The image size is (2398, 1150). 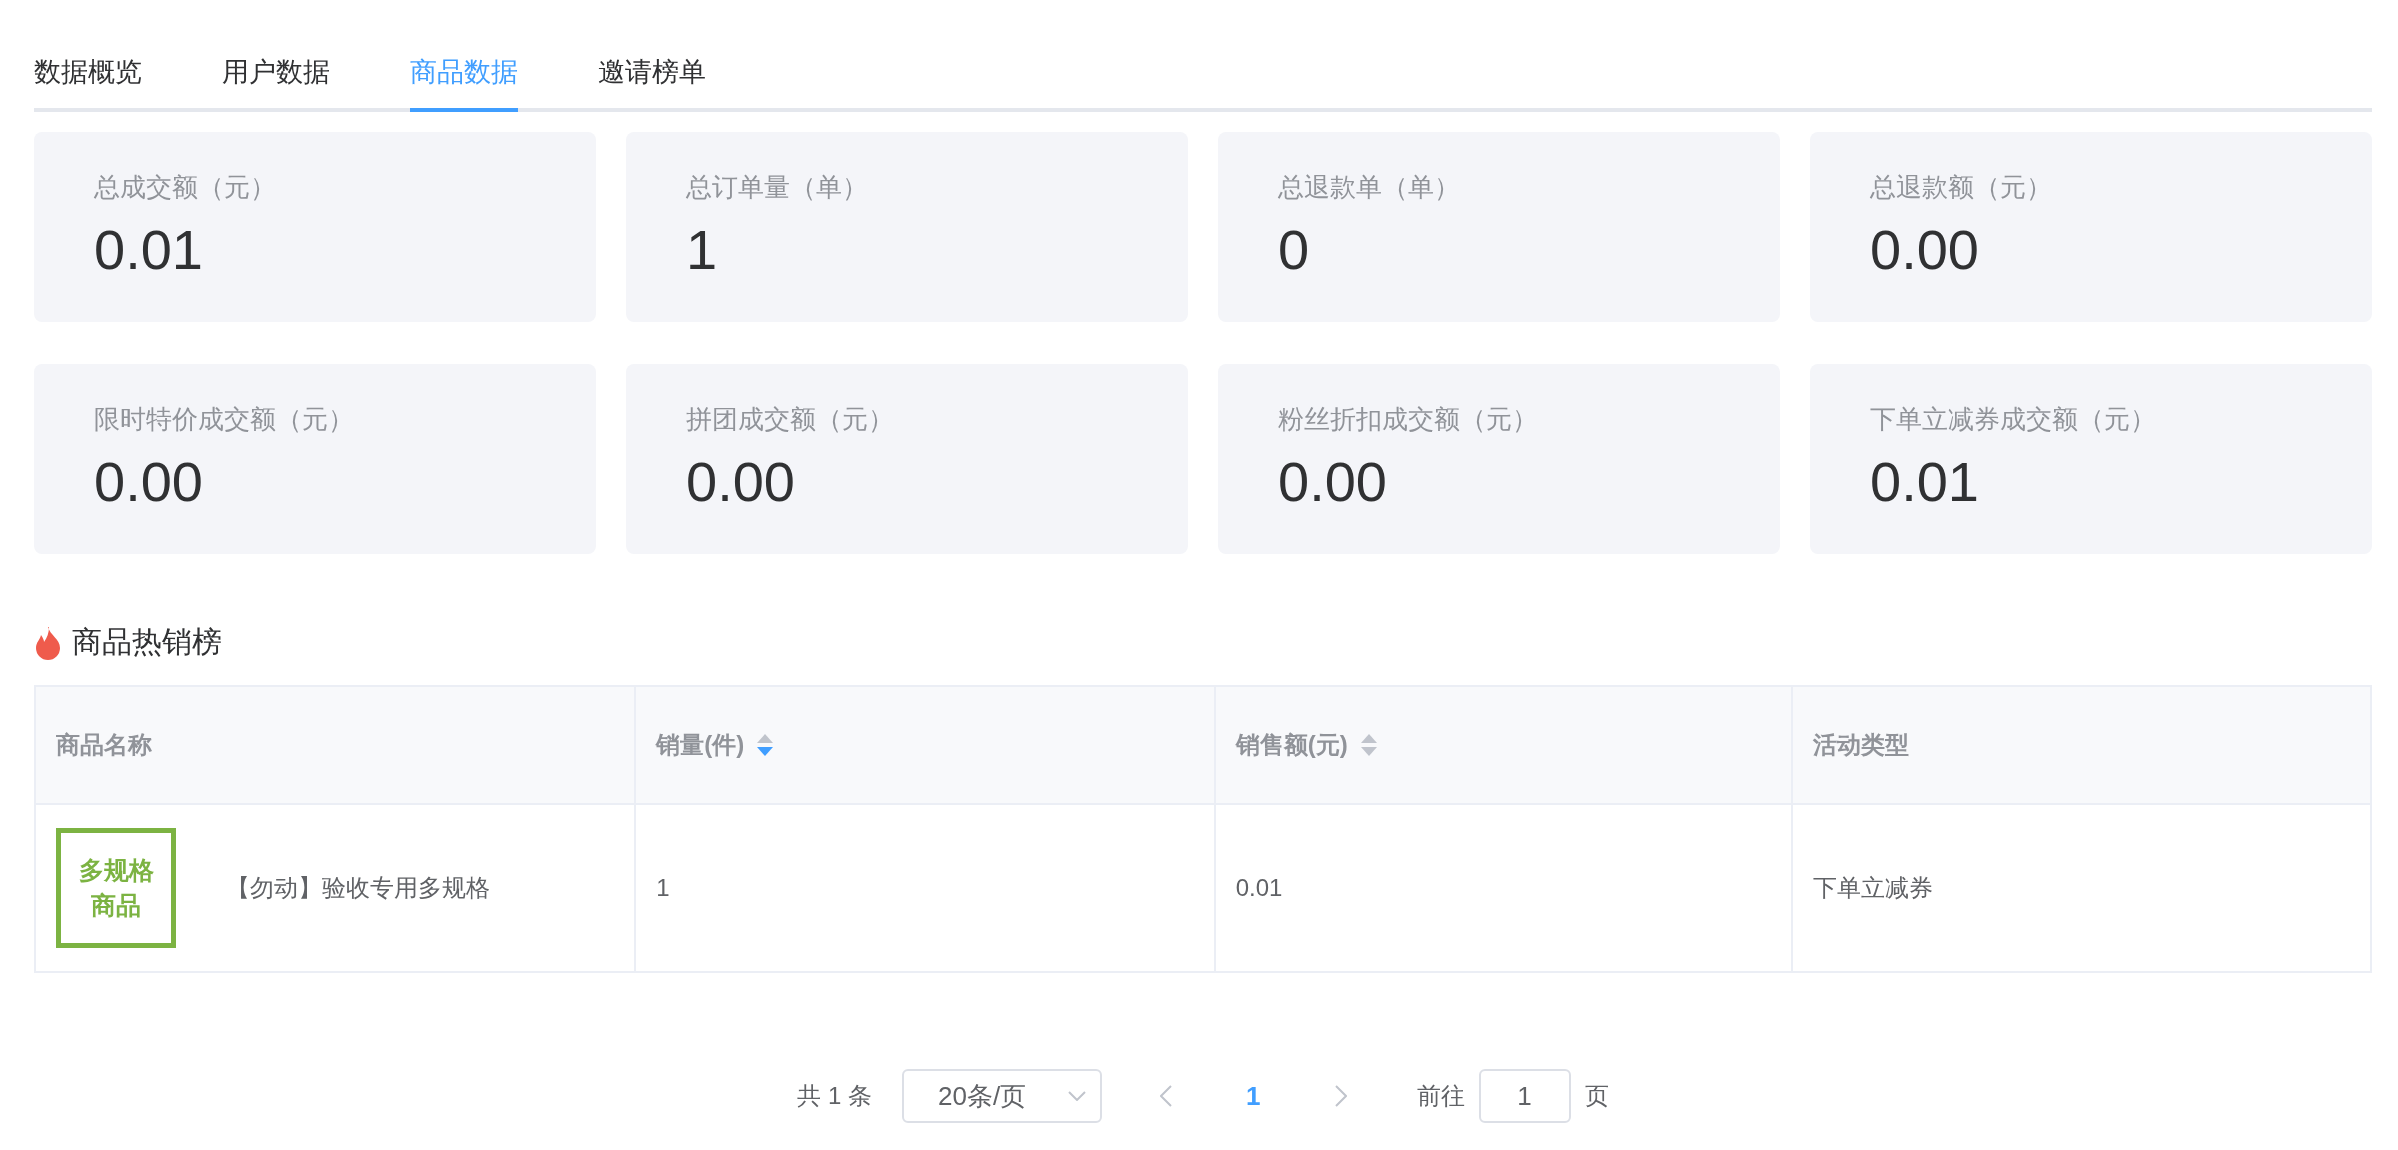 I want to click on stat-label: 总退款单（单）, so click(x=1369, y=187).